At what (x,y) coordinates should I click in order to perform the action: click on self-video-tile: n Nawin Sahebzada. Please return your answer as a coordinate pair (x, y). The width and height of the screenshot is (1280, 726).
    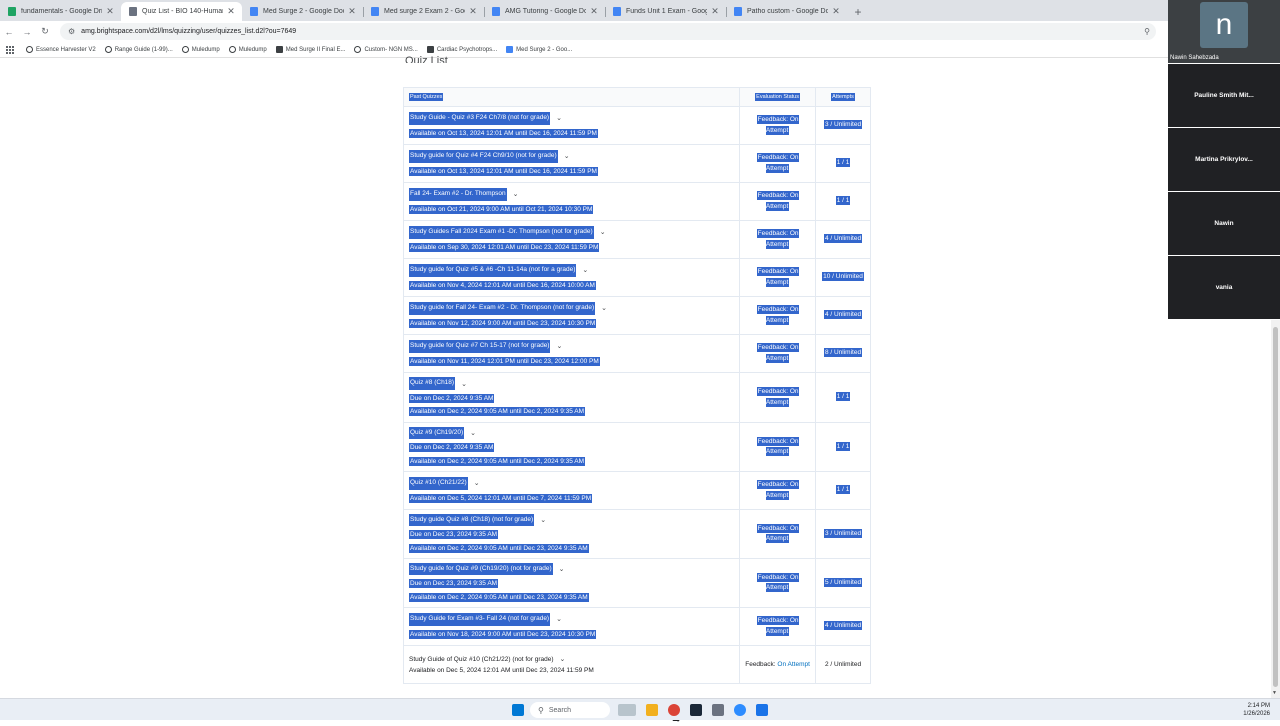
    Looking at the image, I should click on (1224, 31).